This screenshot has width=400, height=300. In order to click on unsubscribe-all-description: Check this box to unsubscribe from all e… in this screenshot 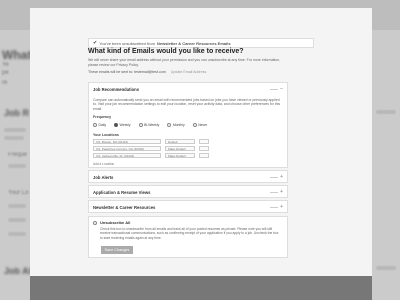, I will do `click(189, 233)`.